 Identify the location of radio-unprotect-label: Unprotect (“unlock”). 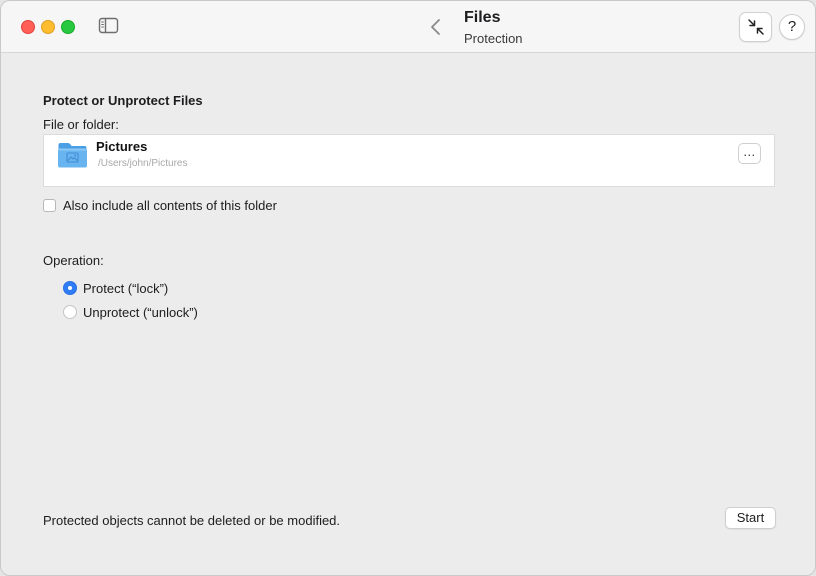
(140, 312).